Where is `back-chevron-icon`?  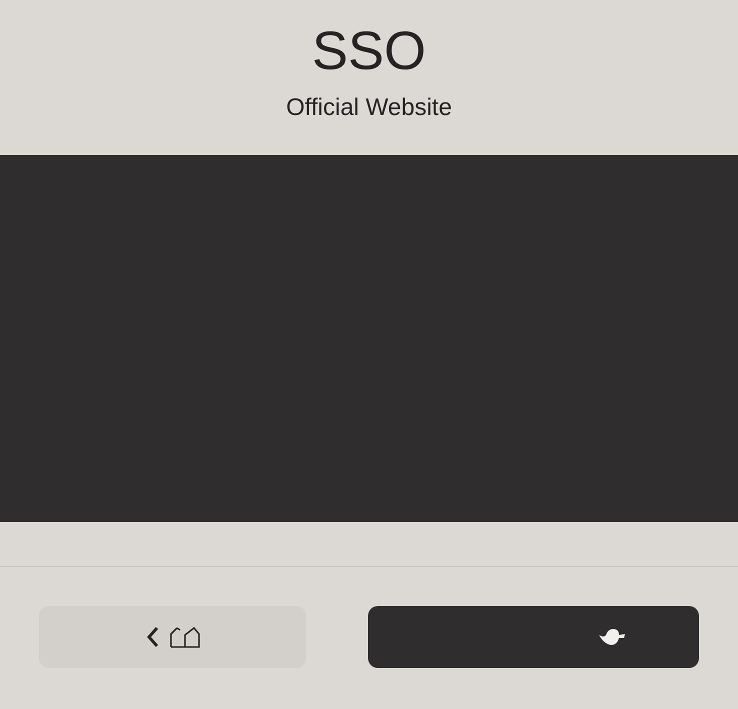 back-chevron-icon is located at coordinates (153, 637).